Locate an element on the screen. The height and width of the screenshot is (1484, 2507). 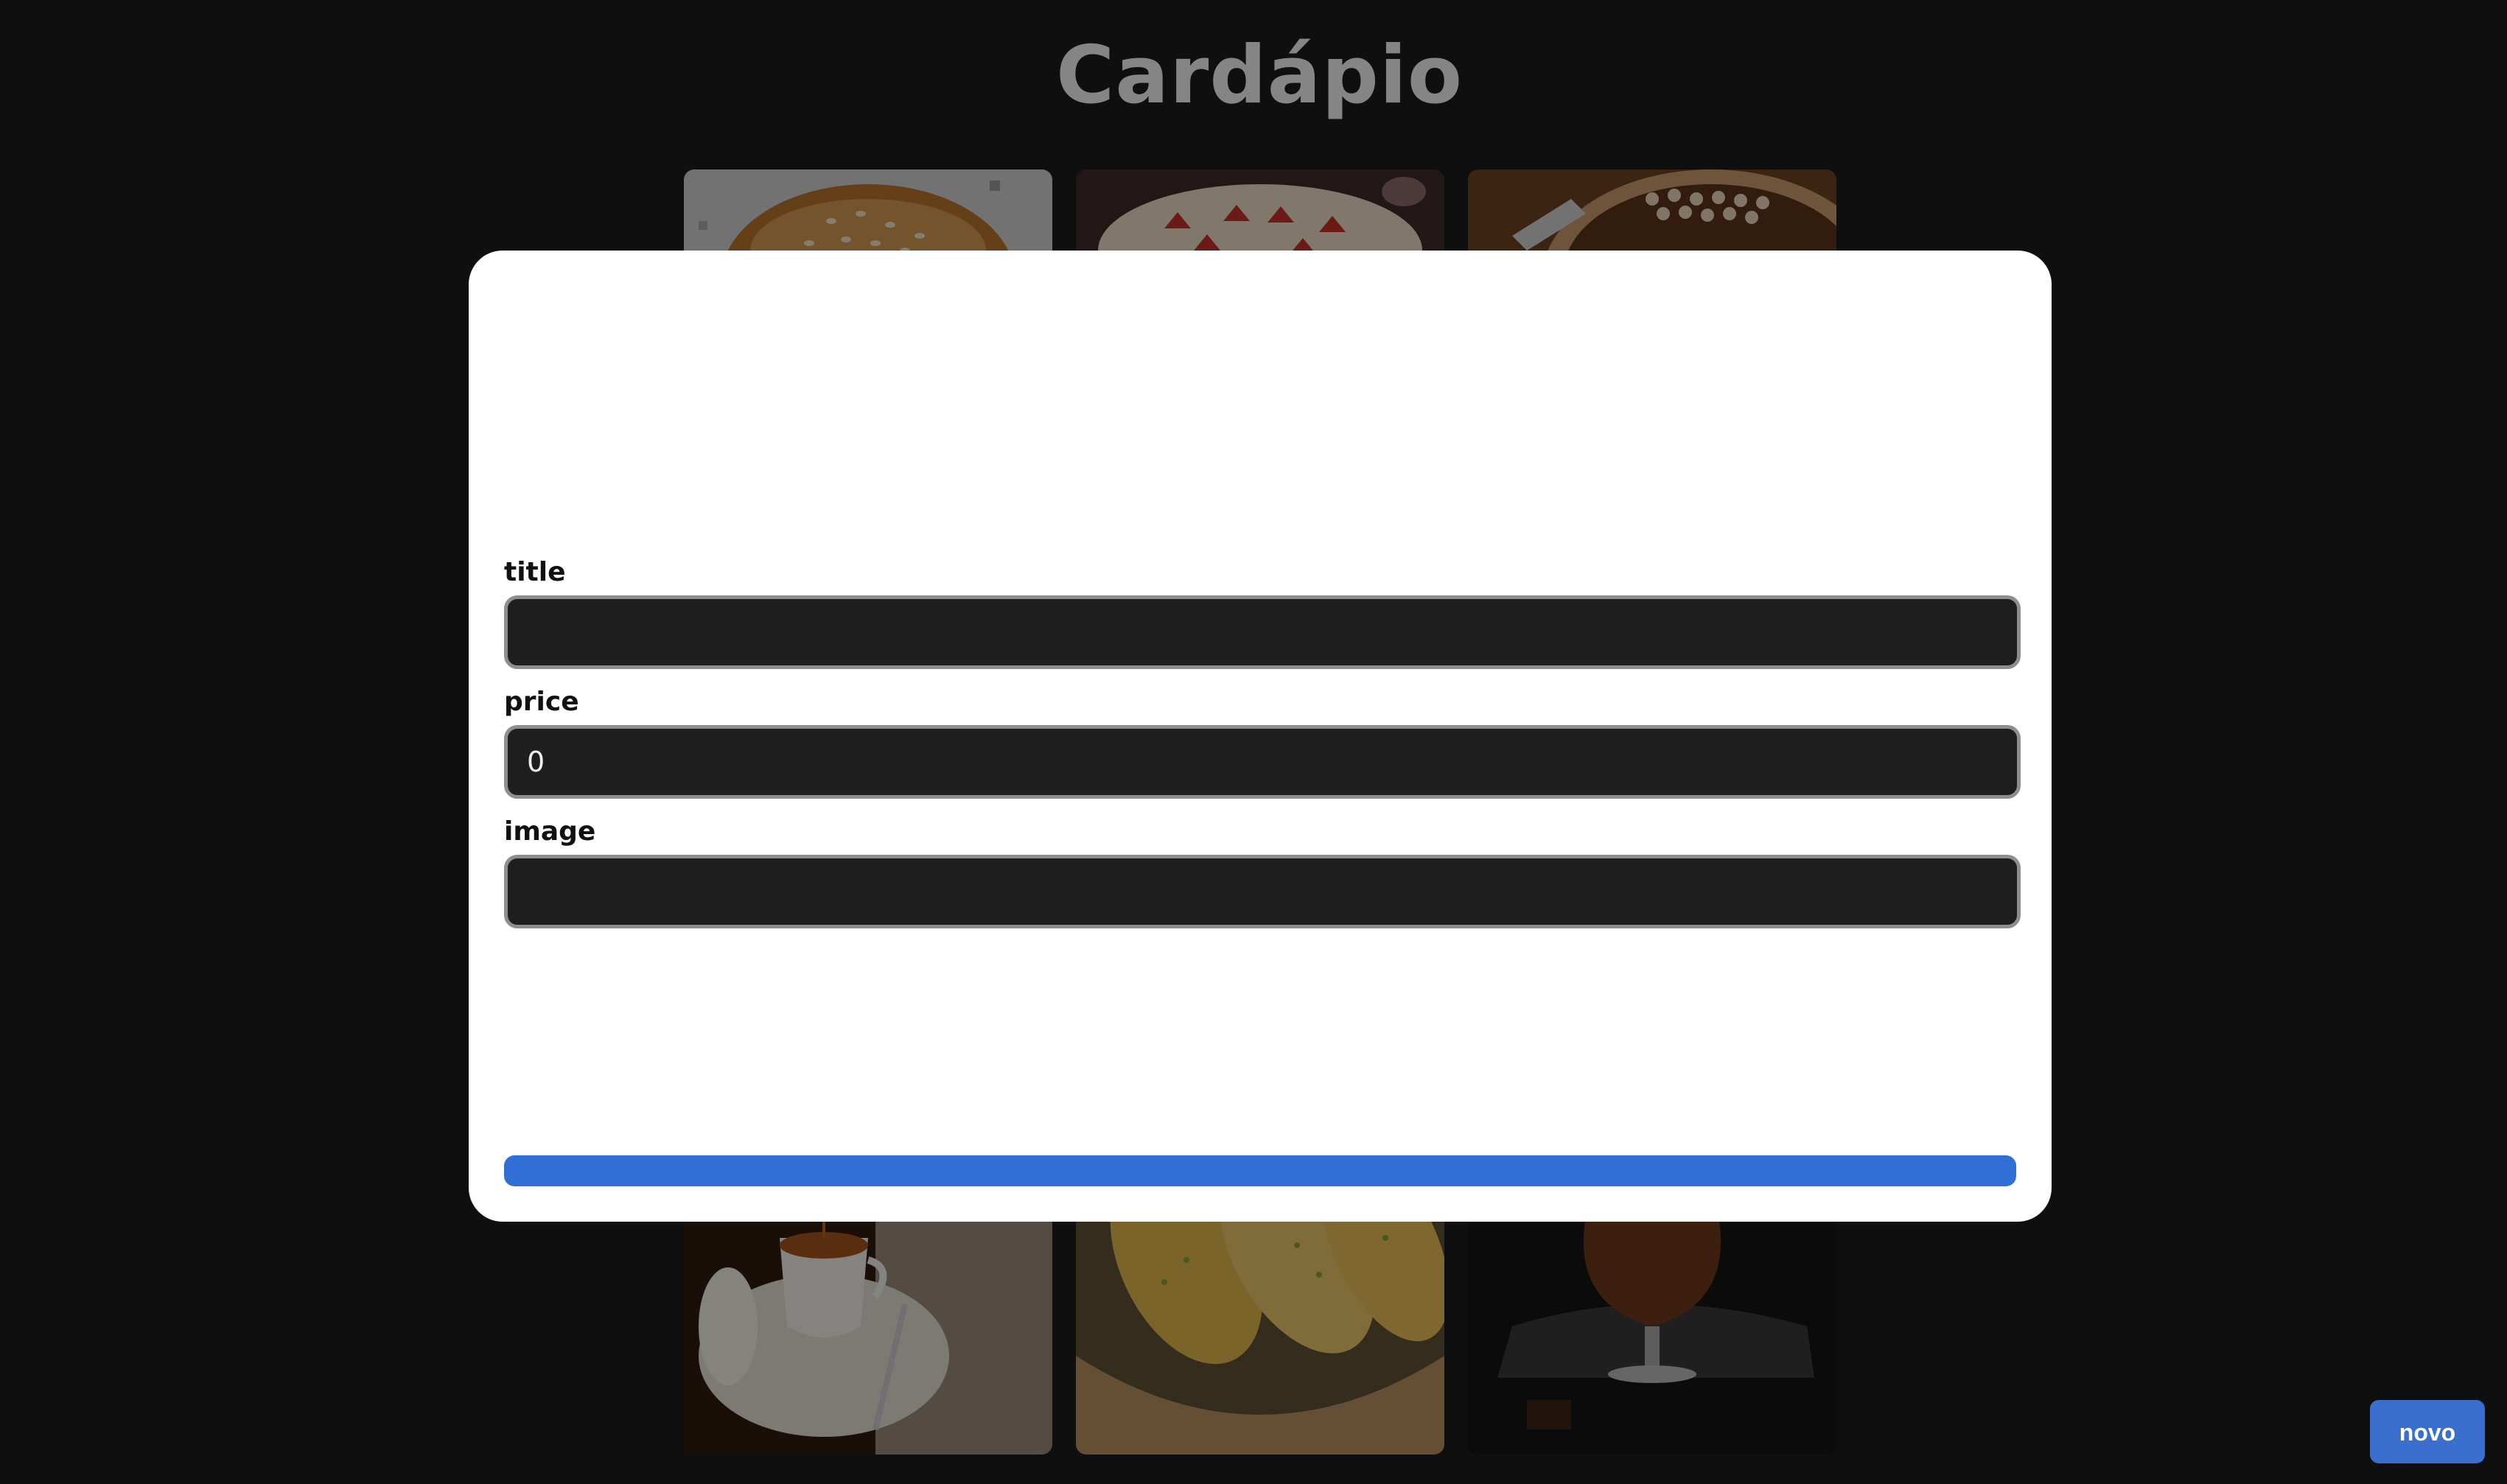
price-label: price is located at coordinates (541, 702).